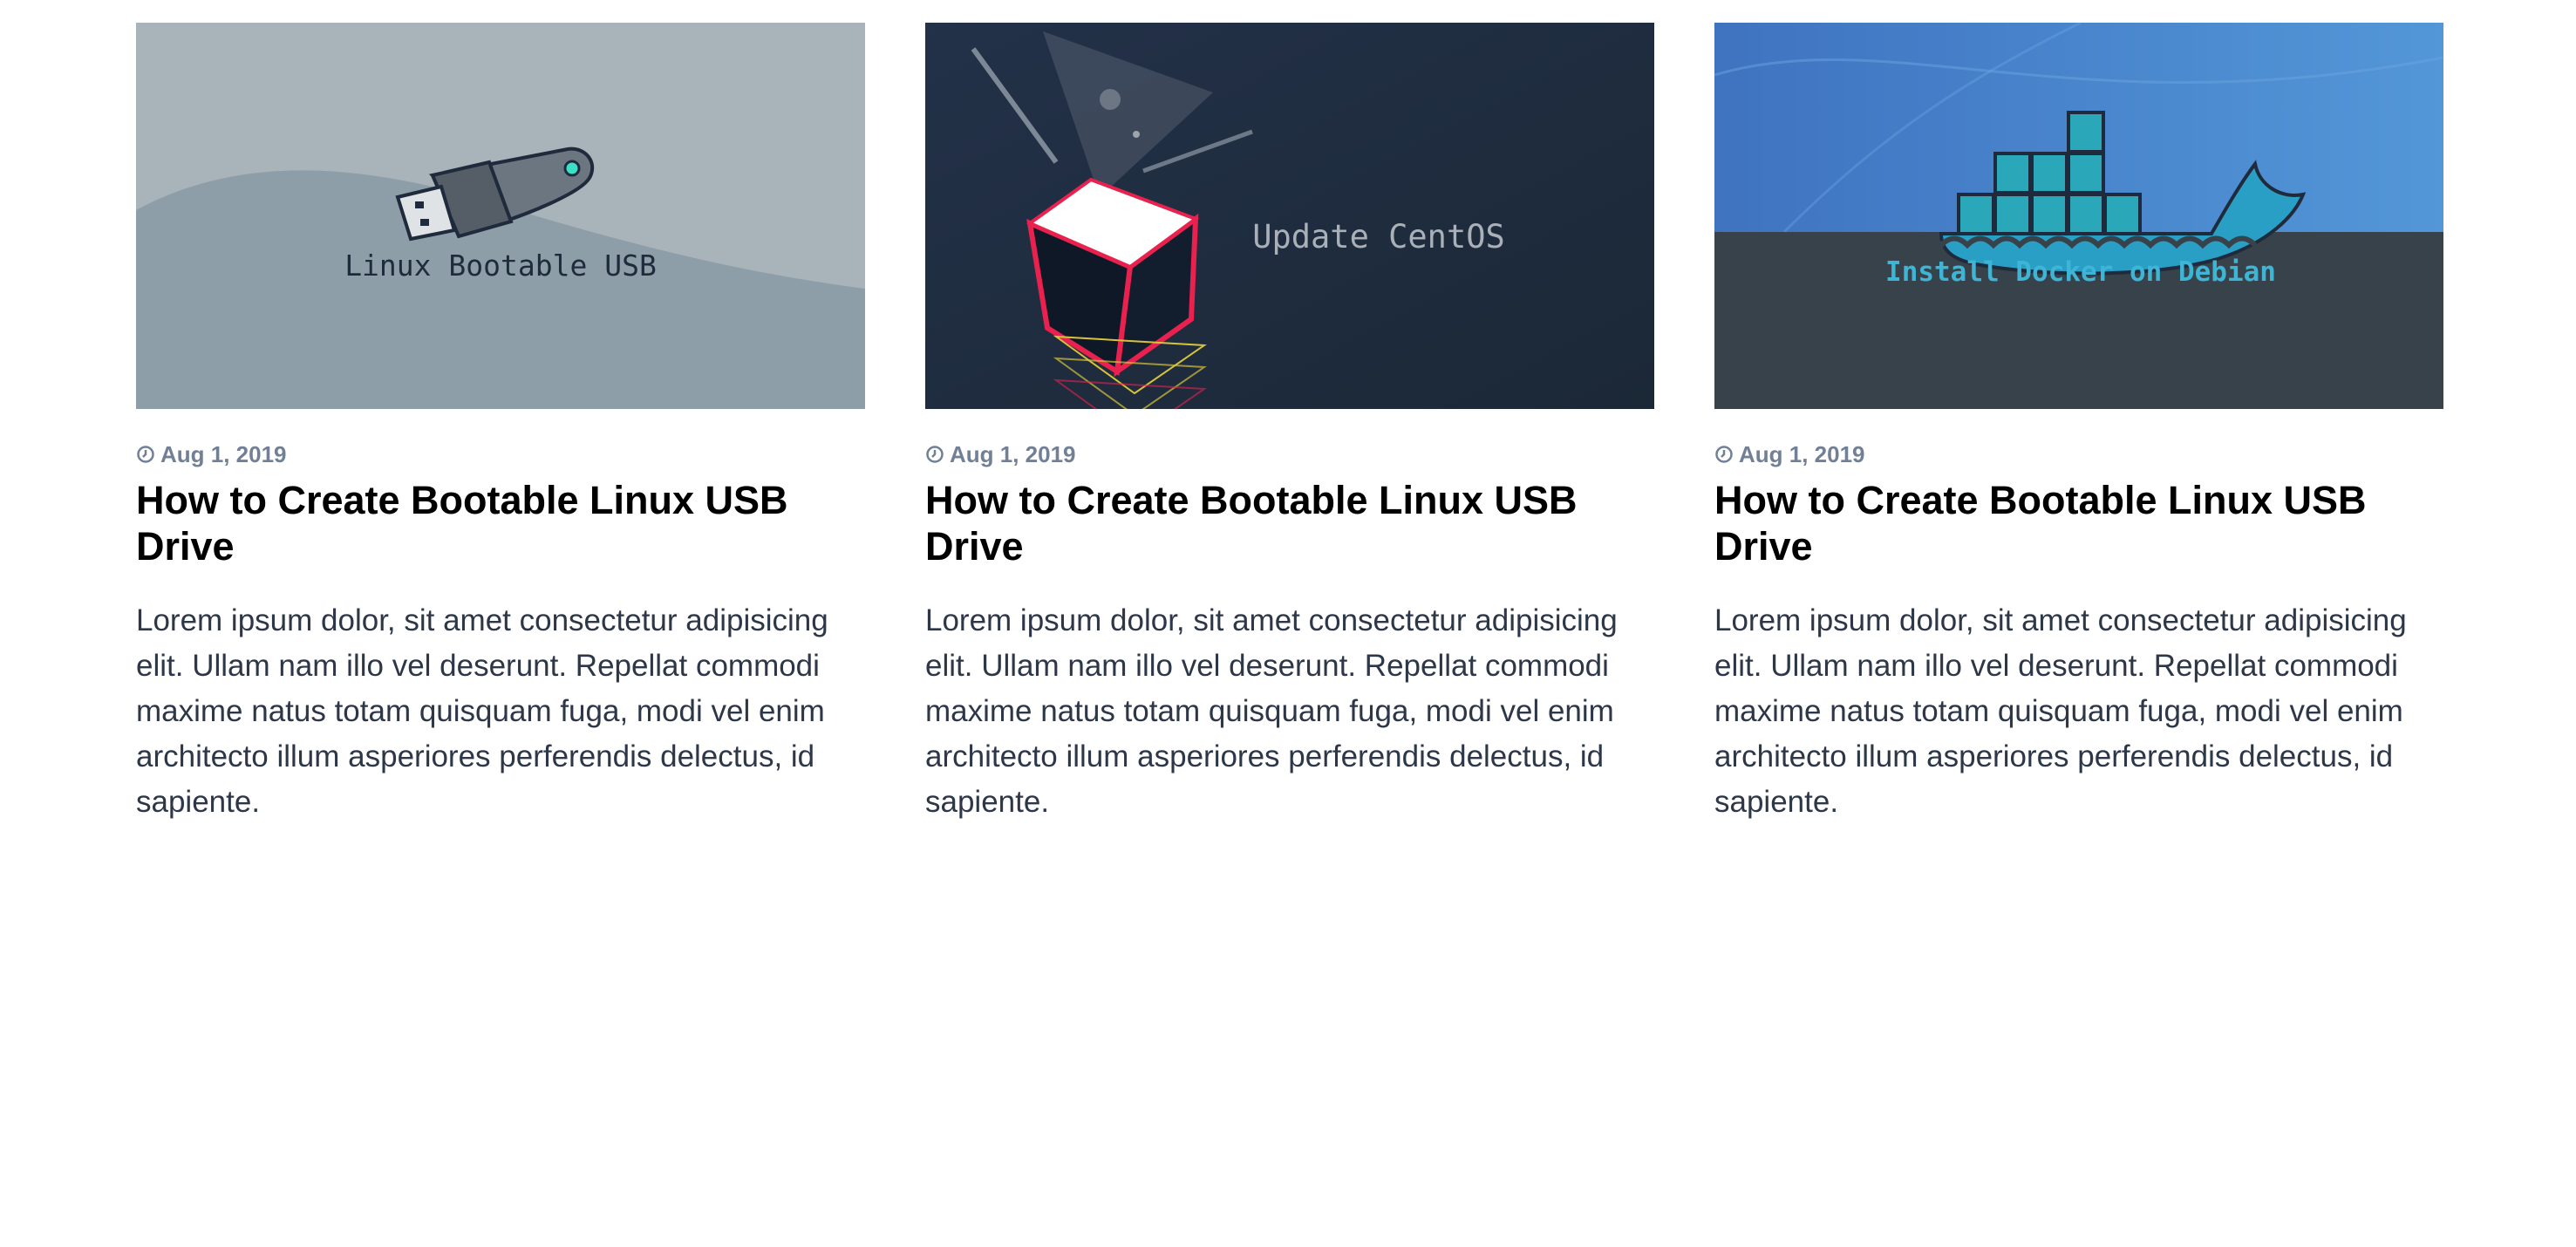 The height and width of the screenshot is (1247, 2576). Describe the element at coordinates (501, 266) in the screenshot. I see `thumbnail-caption: Linux Bootable USB` at that location.